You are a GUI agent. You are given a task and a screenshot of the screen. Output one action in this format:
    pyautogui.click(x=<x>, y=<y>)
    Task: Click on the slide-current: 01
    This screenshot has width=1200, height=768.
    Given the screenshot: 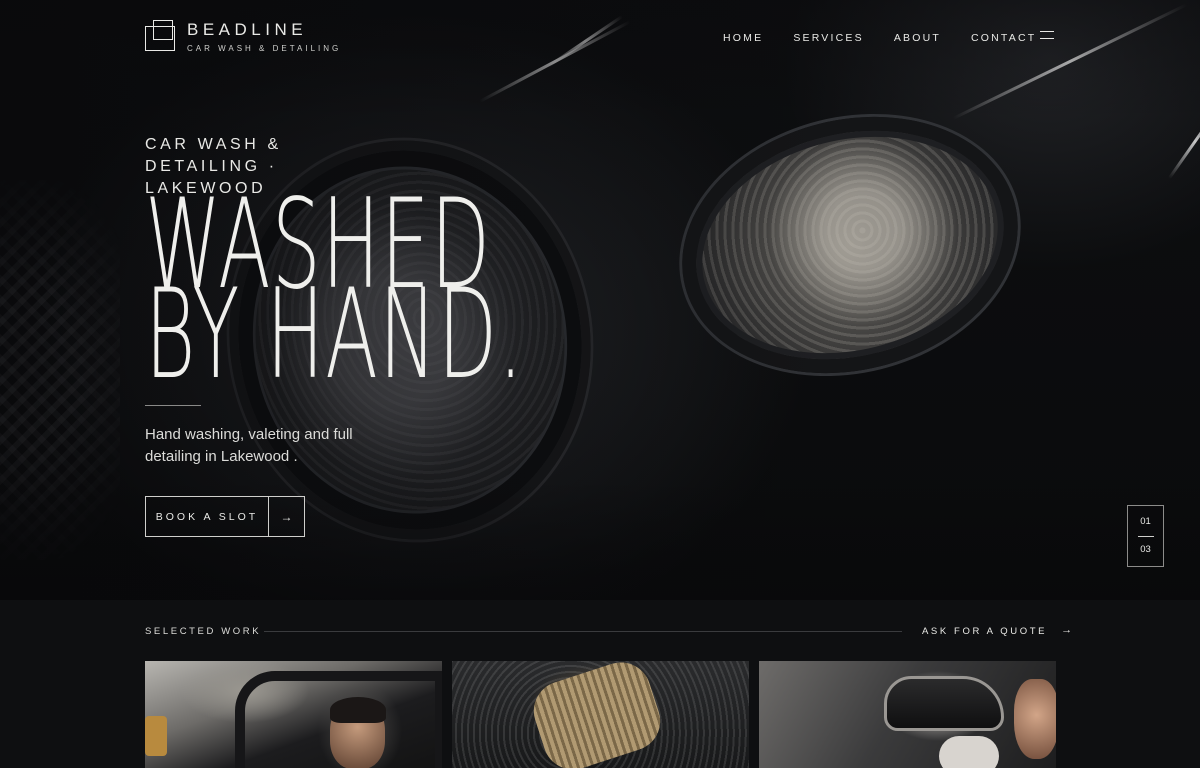 What is the action you would take?
    pyautogui.click(x=1145, y=521)
    